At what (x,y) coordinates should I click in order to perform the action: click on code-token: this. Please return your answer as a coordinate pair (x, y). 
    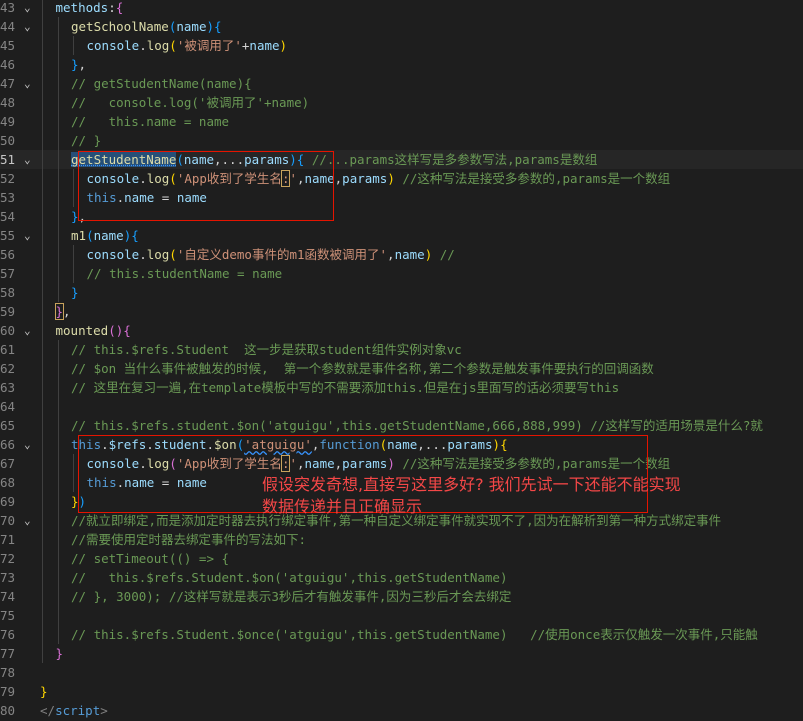
    Looking at the image, I should click on (101, 482).